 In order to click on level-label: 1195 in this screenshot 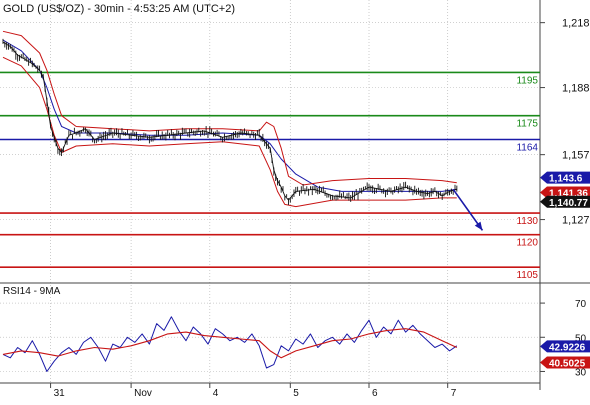, I will do `click(527, 80)`.